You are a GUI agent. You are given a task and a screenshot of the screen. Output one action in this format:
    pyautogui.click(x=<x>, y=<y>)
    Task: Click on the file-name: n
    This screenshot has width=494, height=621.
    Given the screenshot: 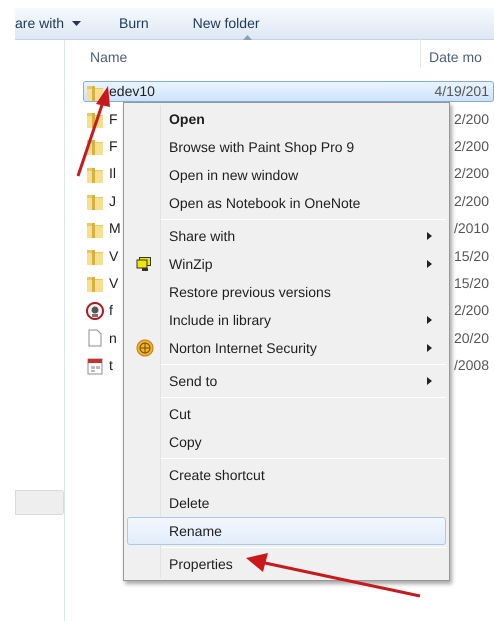 What is the action you would take?
    pyautogui.click(x=113, y=338)
    